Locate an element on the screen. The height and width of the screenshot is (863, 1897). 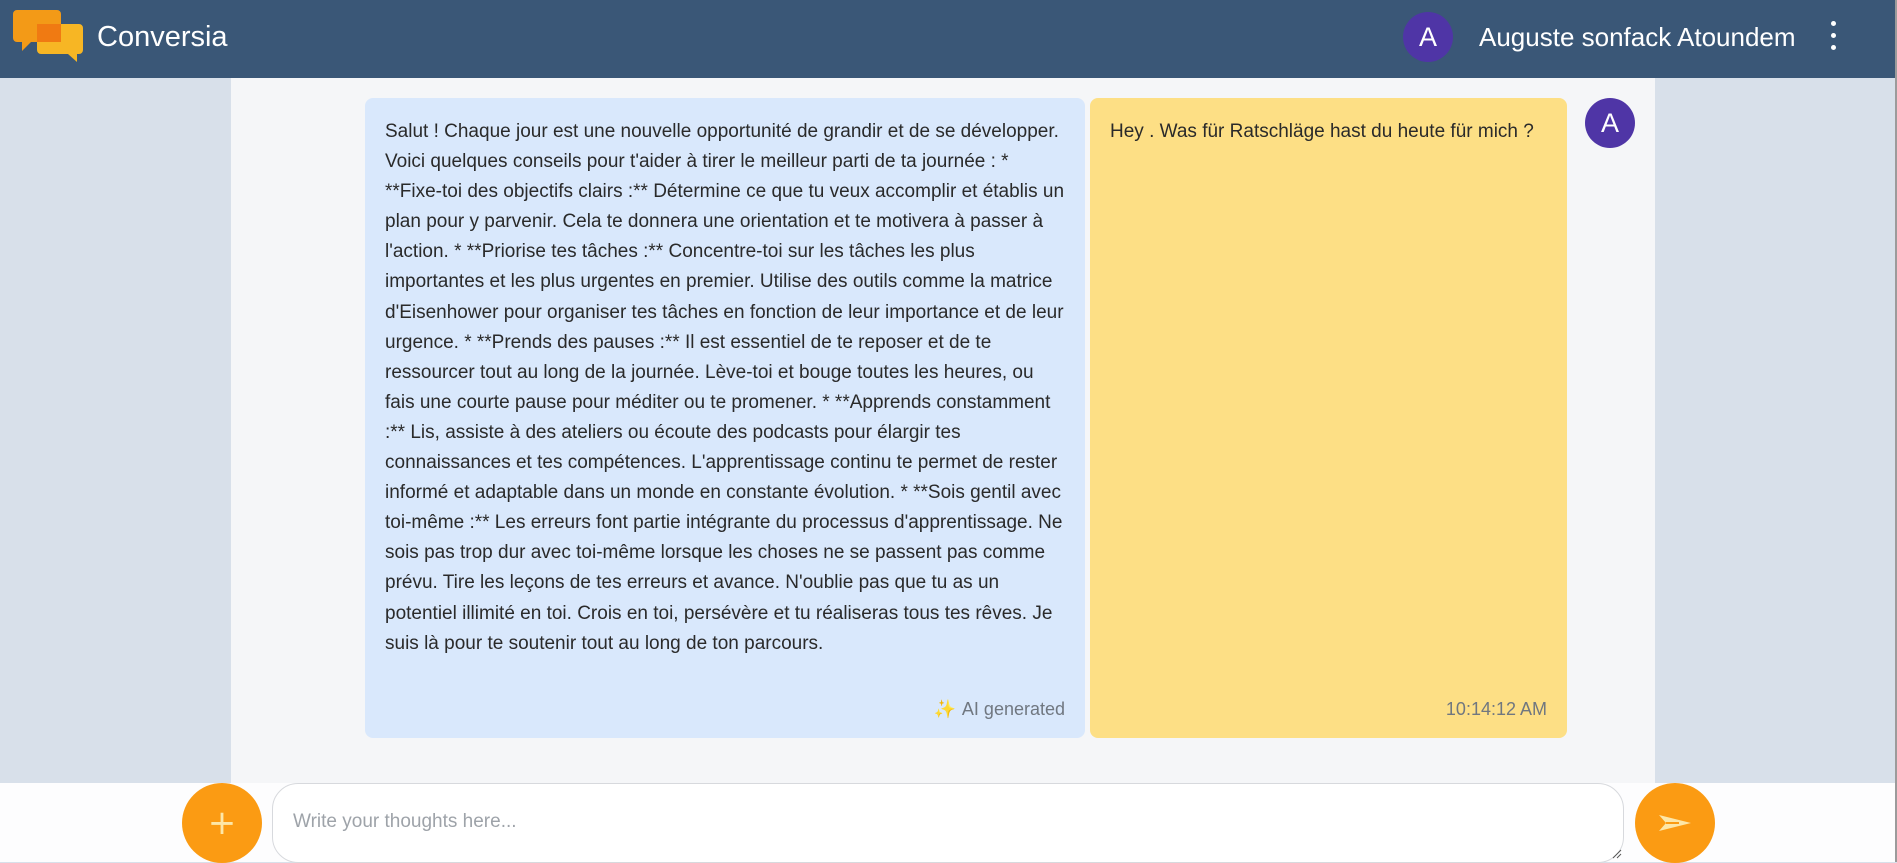
kebab-menu-icon is located at coordinates (1834, 36).